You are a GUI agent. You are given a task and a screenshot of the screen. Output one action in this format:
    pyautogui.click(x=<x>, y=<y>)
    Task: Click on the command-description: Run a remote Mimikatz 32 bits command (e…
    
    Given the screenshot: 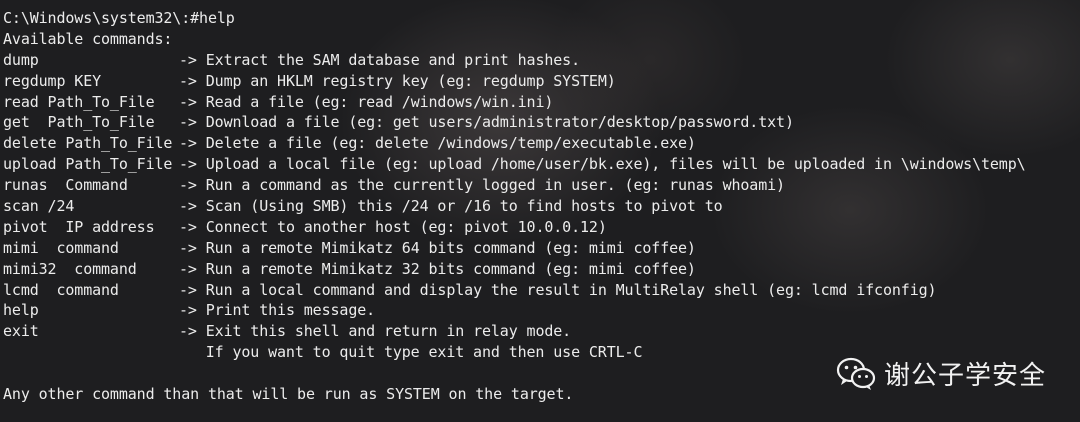 What is the action you would take?
    pyautogui.click(x=450, y=268)
    